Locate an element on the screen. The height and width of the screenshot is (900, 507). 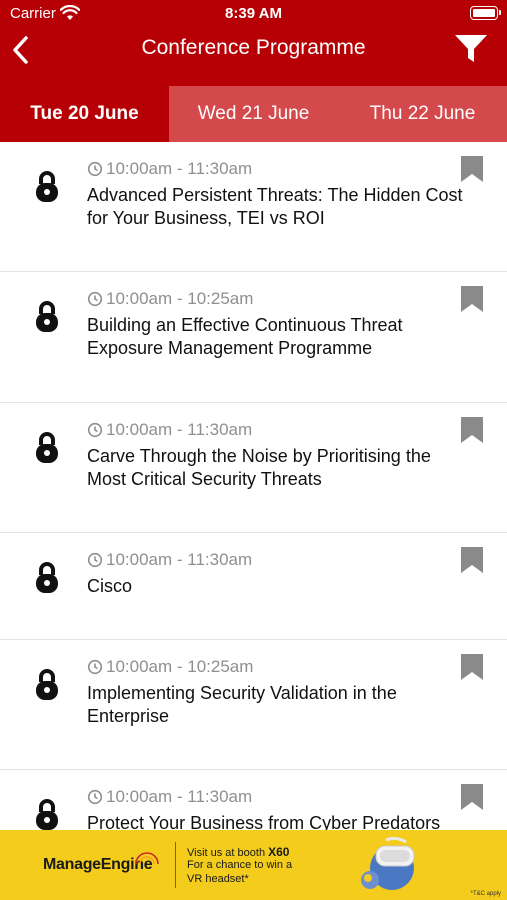
ad-line-booth-prefix: Visit us at booth is located at coordinates (228, 853).